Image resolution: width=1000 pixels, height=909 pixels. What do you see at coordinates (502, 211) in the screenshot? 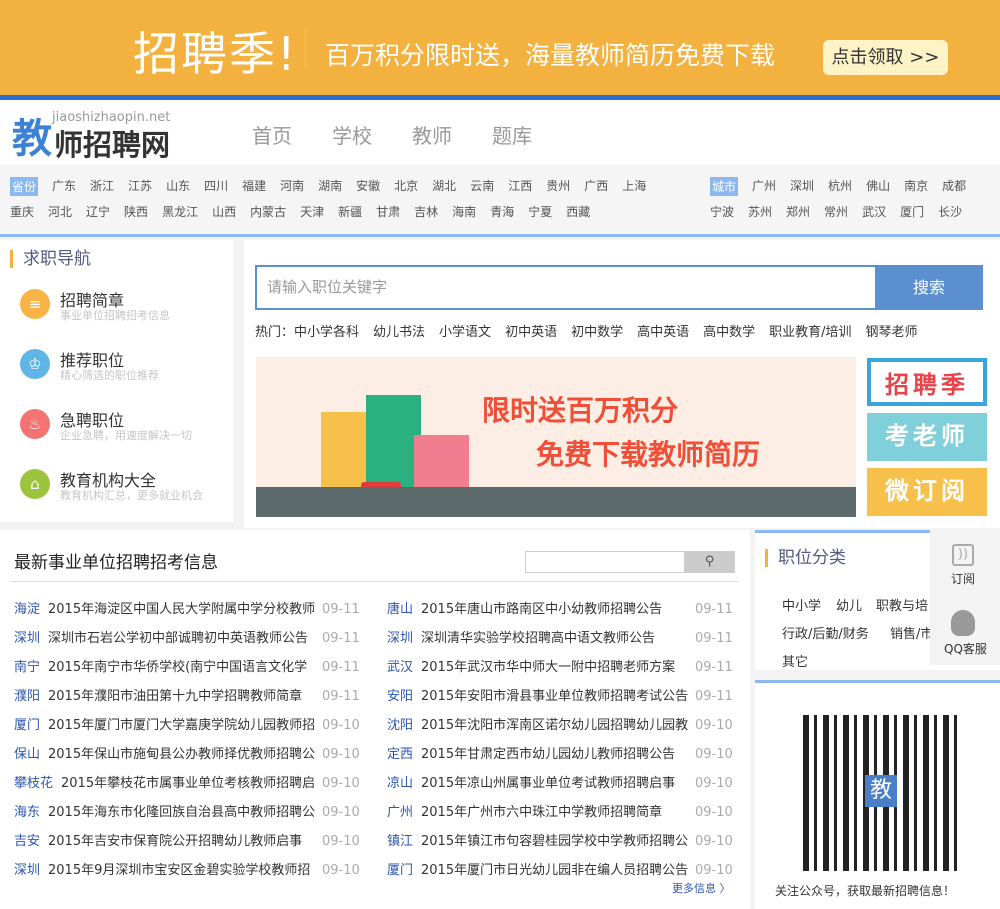
I see `province-link: 青海` at bounding box center [502, 211].